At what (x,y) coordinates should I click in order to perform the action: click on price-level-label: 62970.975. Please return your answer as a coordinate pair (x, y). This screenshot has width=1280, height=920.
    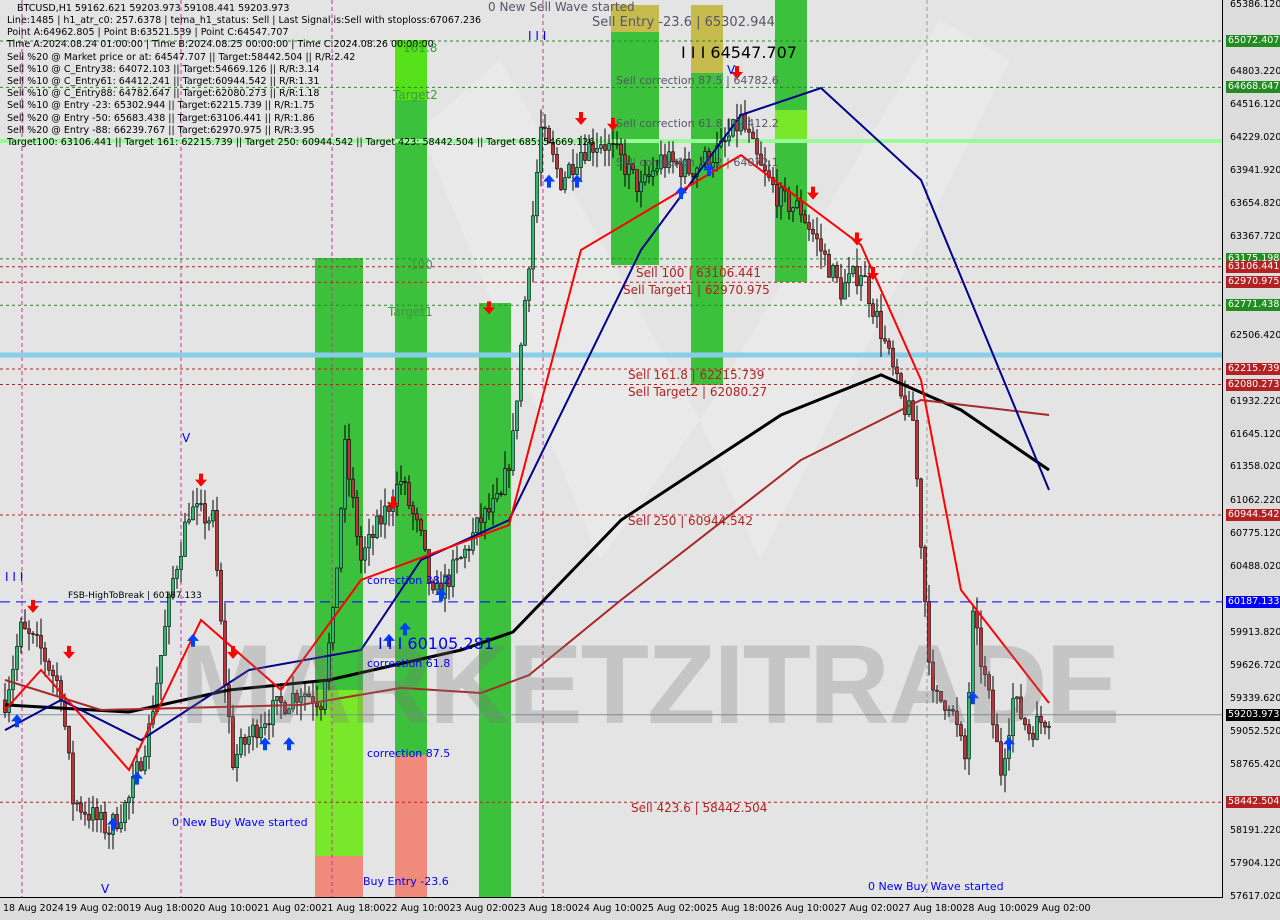
    Looking at the image, I should click on (1253, 282).